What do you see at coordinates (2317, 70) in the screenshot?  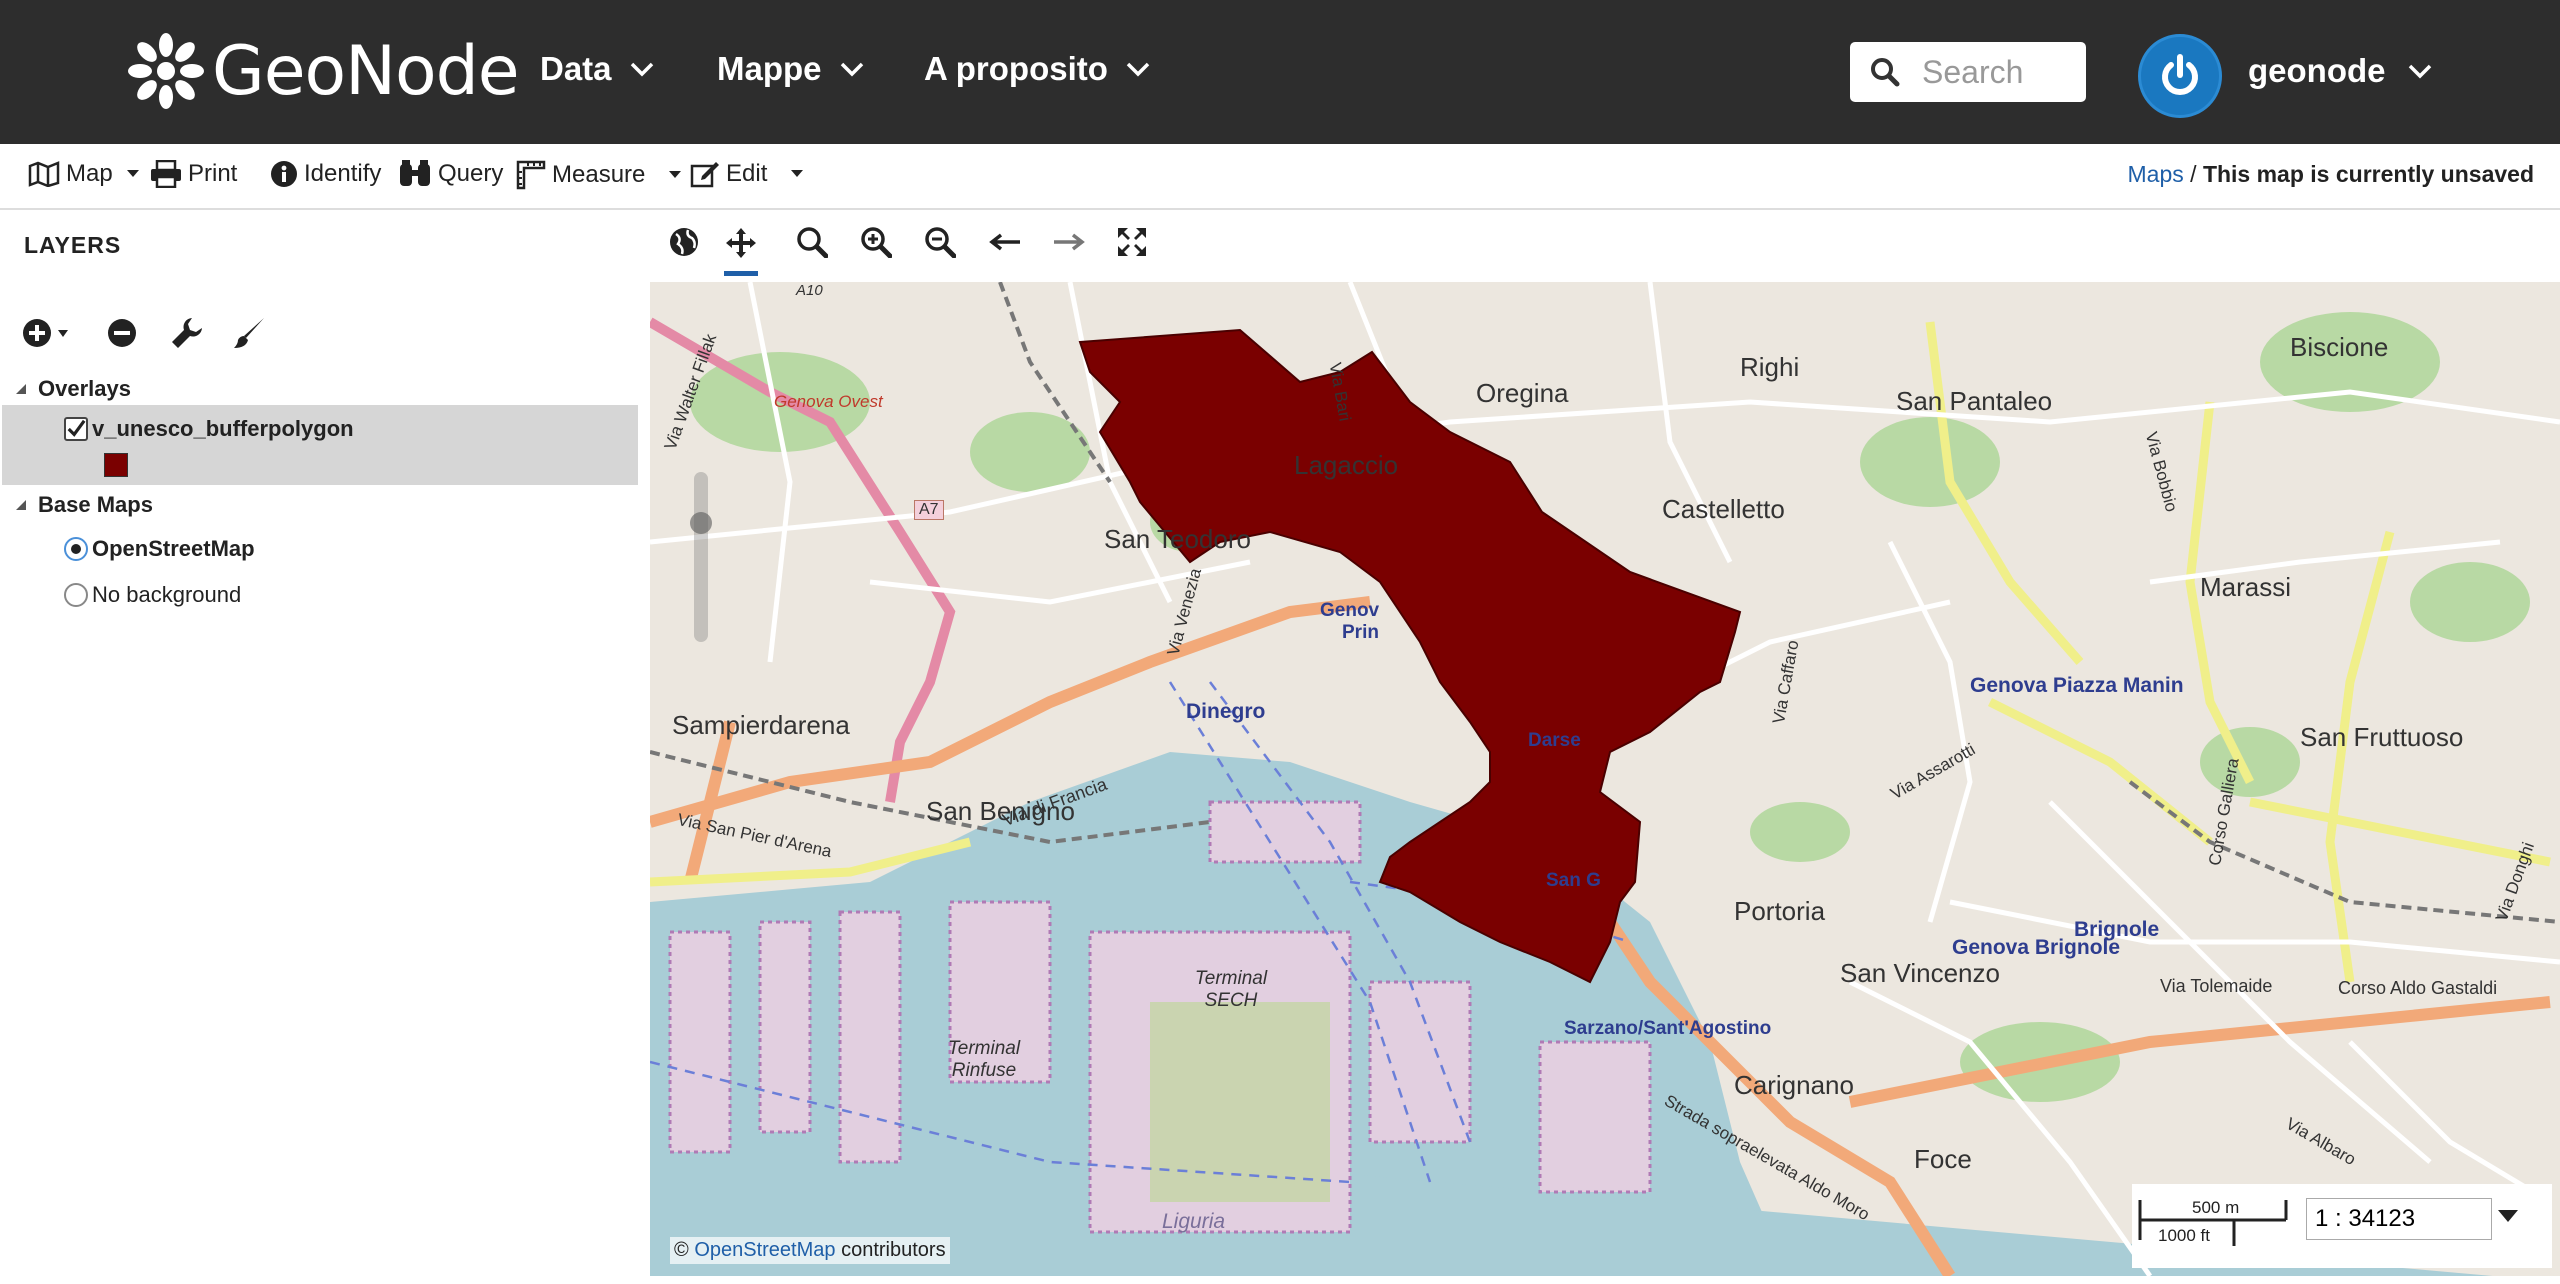 I see `username: geonode` at bounding box center [2317, 70].